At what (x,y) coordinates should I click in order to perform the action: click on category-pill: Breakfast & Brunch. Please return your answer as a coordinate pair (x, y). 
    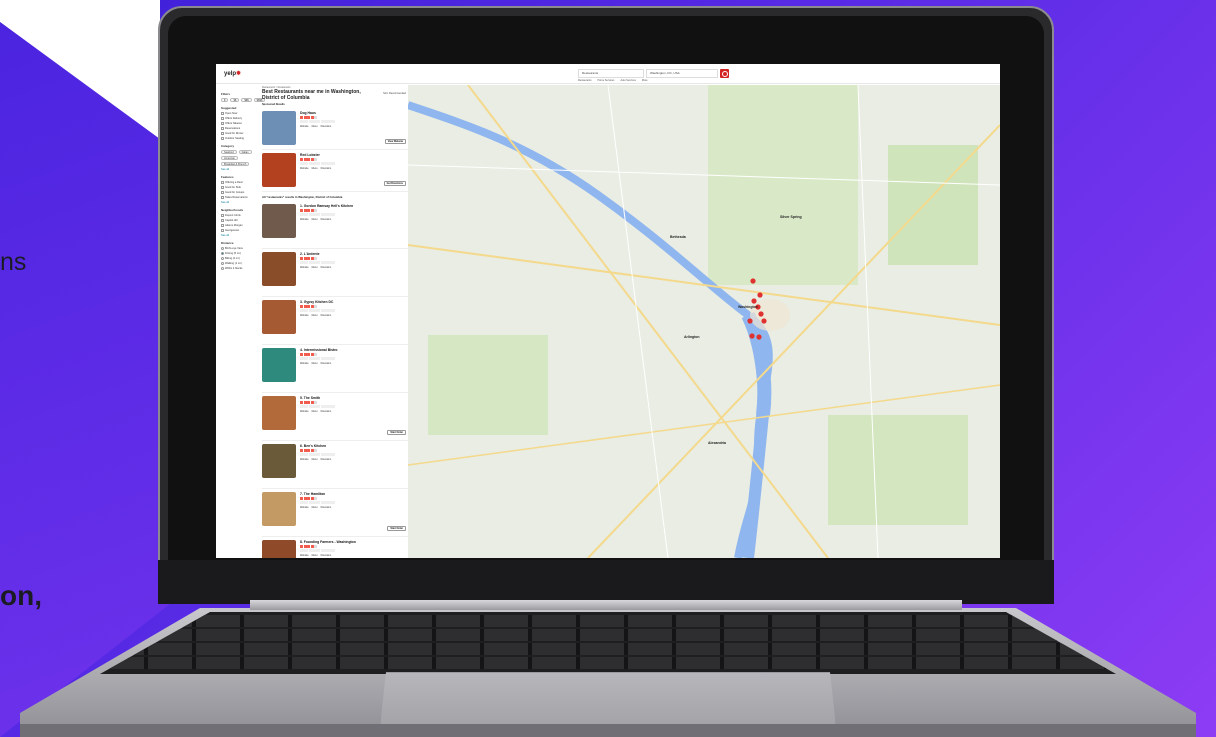
    Looking at the image, I should click on (235, 164).